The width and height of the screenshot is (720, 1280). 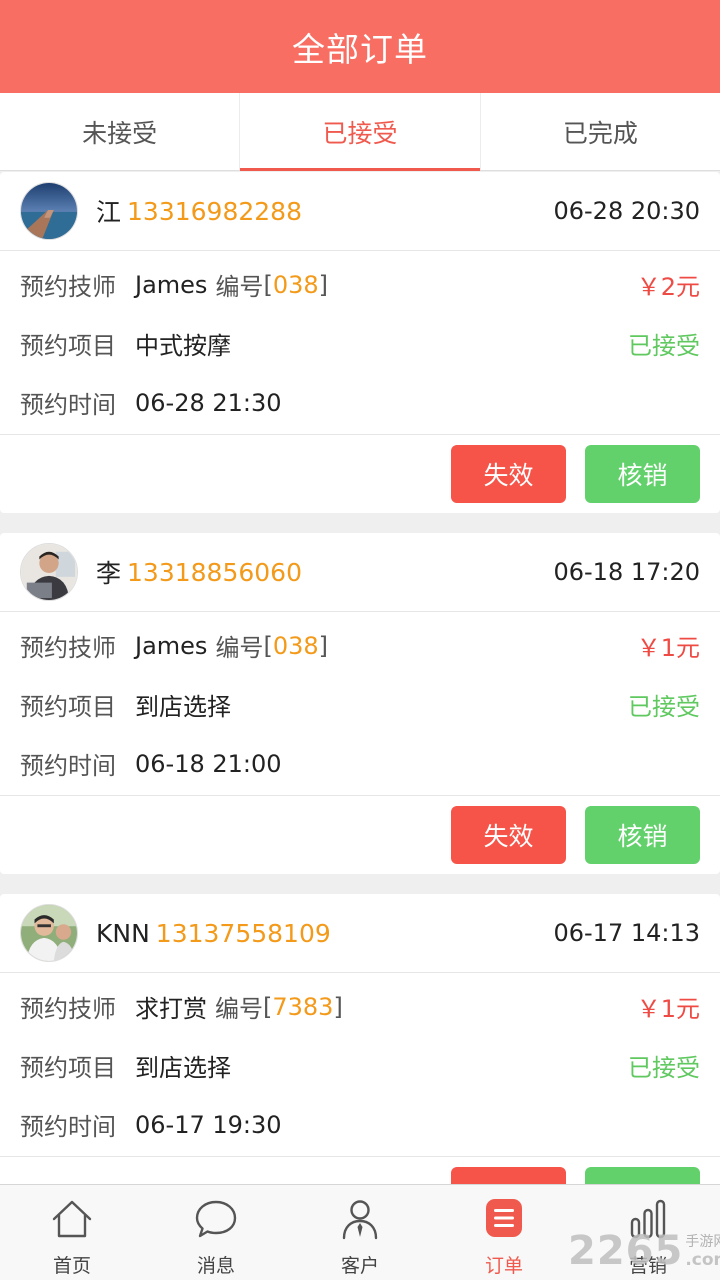 What do you see at coordinates (360, 933) in the screenshot?
I see `order-header: KNN 13137558109 06-17 14:13` at bounding box center [360, 933].